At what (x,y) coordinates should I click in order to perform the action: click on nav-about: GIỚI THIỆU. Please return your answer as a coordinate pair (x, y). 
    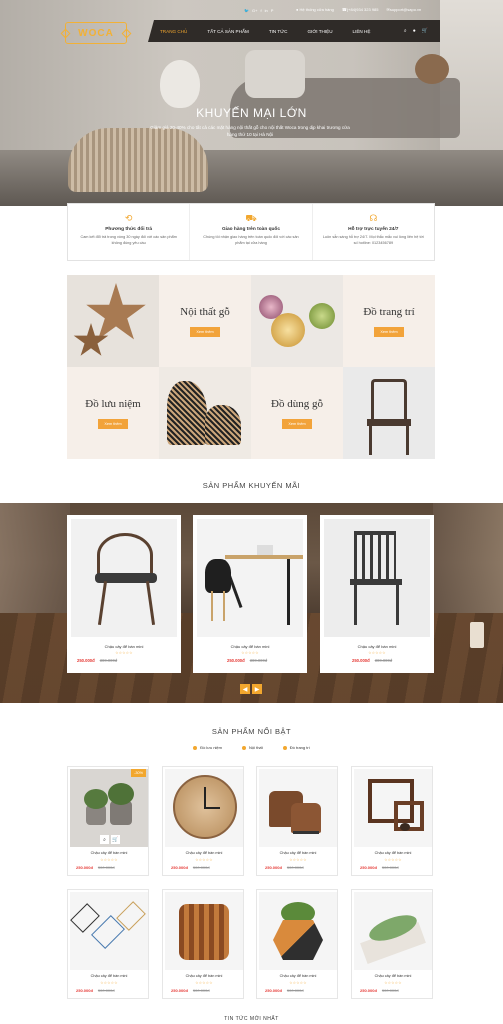
    Looking at the image, I should click on (319, 31).